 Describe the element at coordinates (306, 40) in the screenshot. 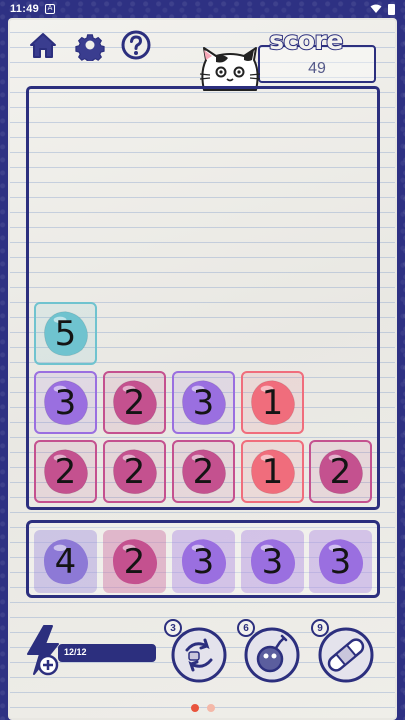

I see `score-label: score` at that location.